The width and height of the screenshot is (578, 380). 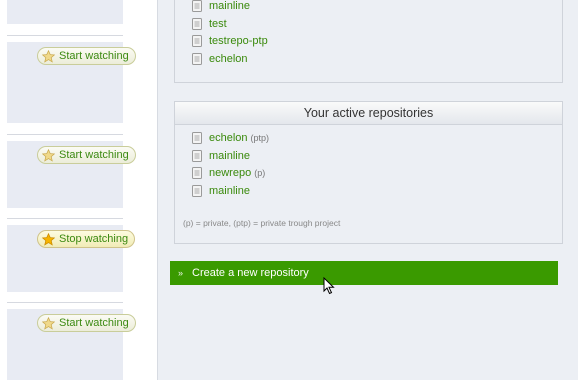 I want to click on mouse-cursor-icon, so click(x=329, y=286).